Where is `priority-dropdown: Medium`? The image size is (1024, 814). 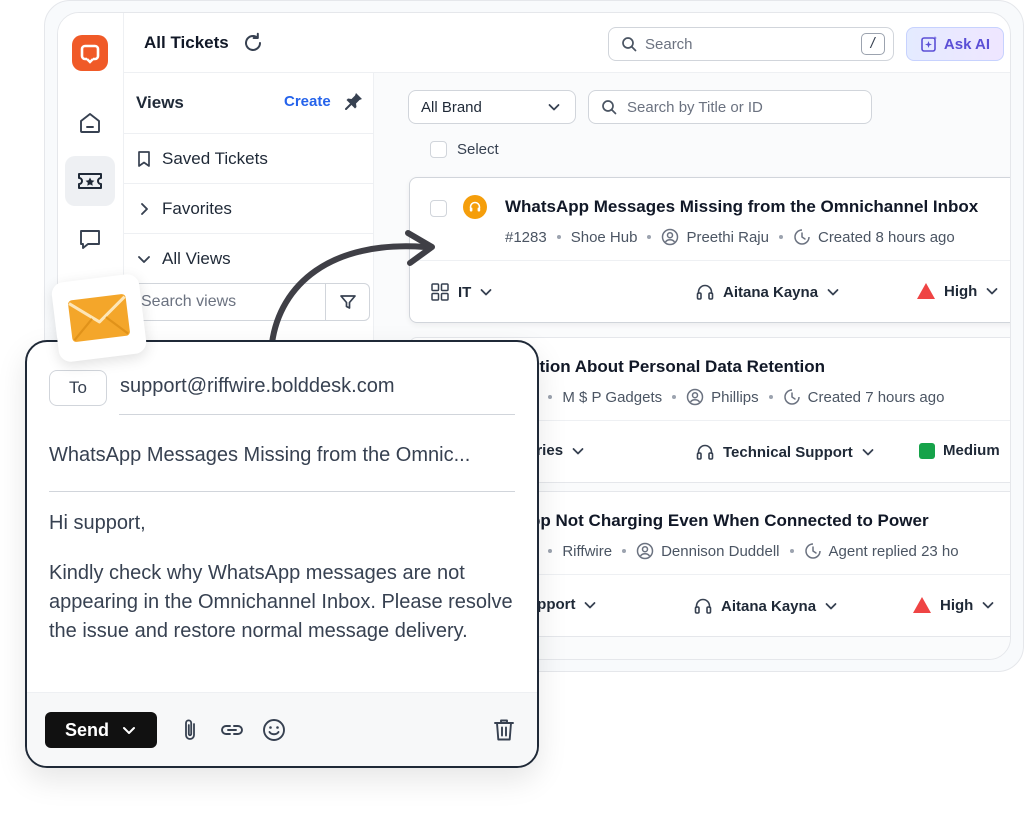 priority-dropdown: Medium is located at coordinates (959, 450).